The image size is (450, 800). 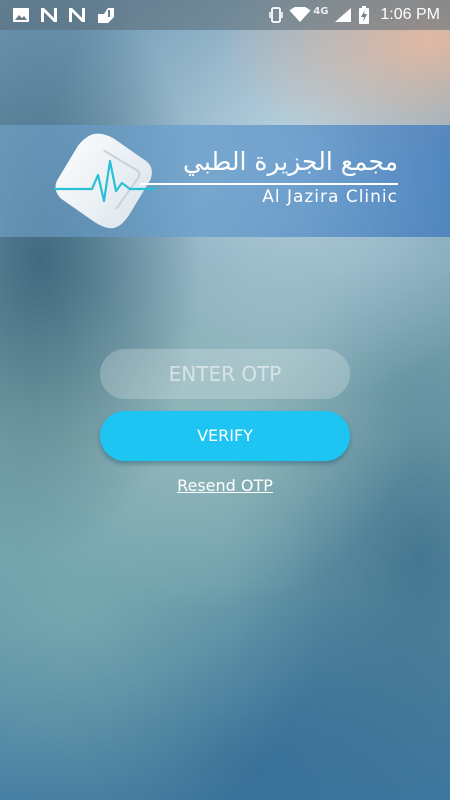 What do you see at coordinates (21, 15) in the screenshot?
I see `image-icon` at bounding box center [21, 15].